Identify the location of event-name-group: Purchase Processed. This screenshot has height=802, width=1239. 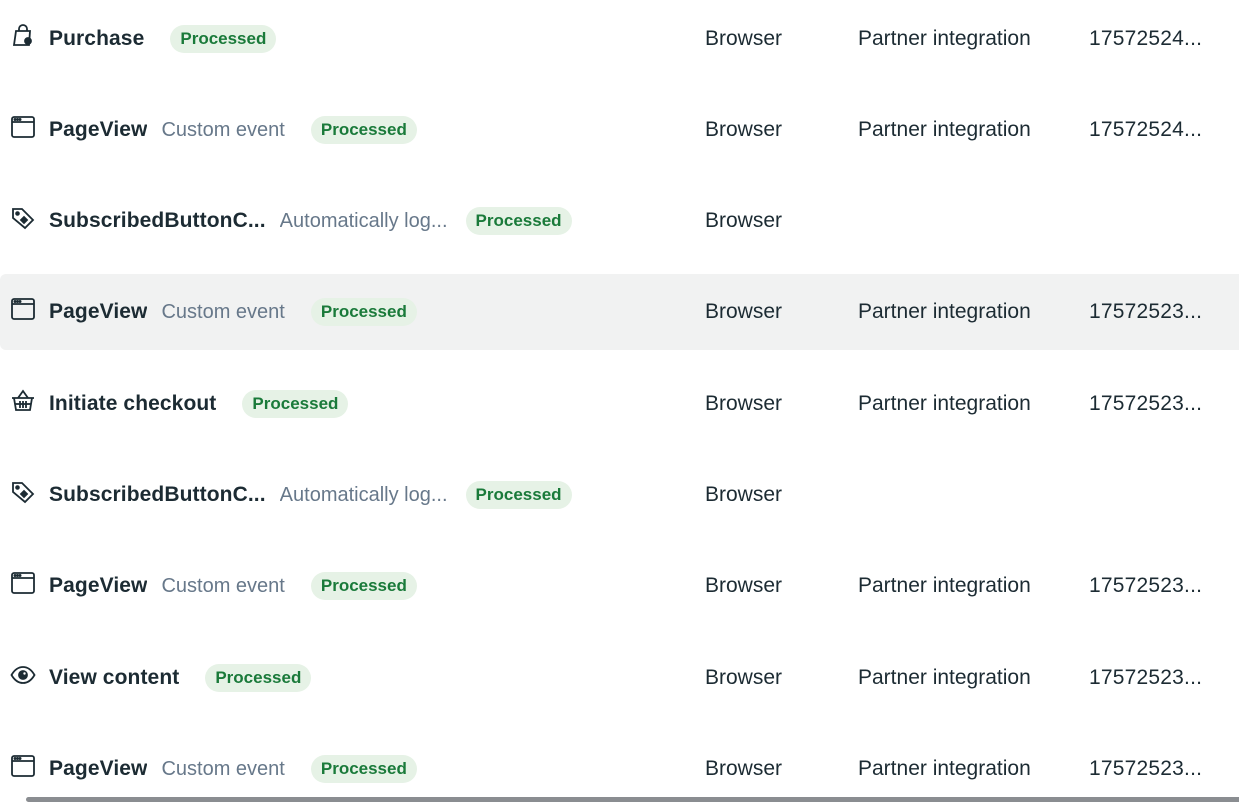
(163, 39).